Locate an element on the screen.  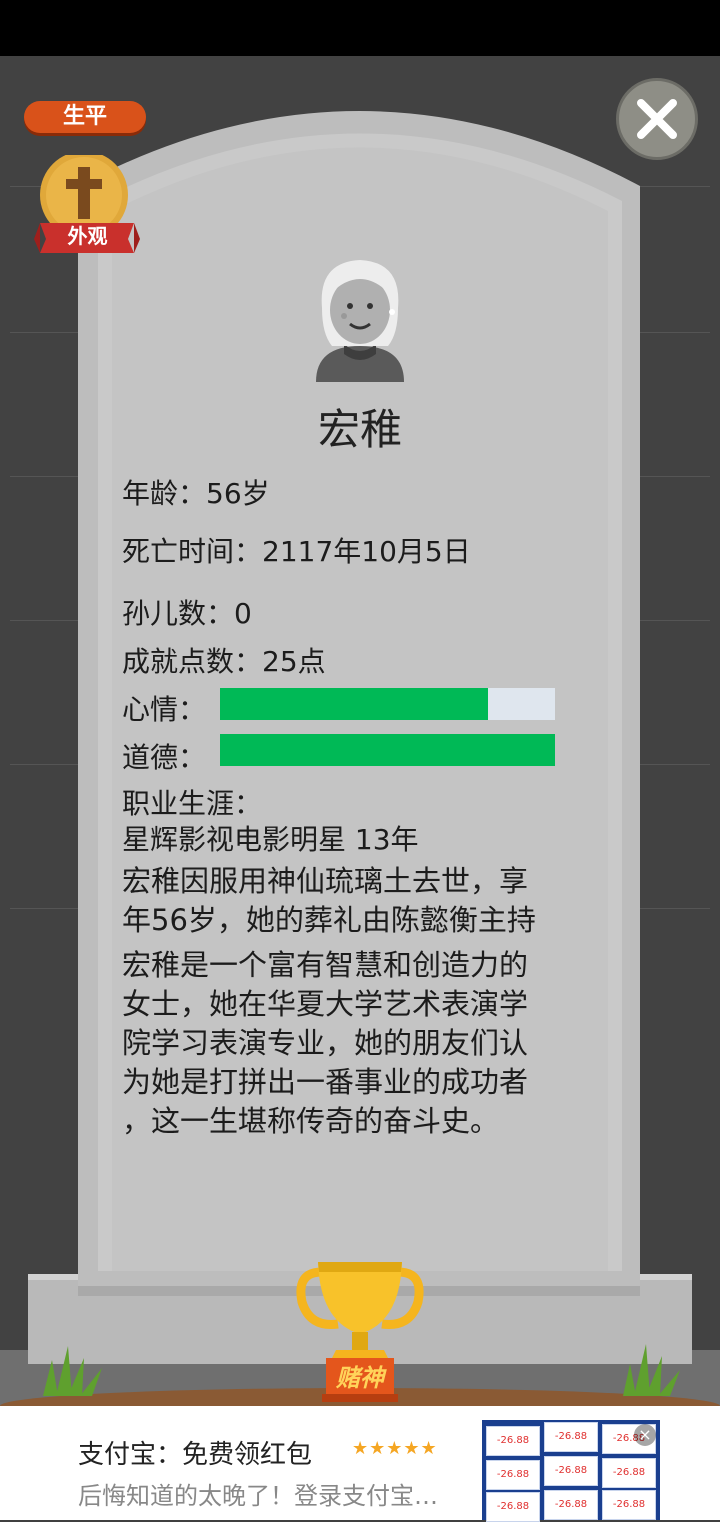
appearance-label: 外观 is located at coordinates (87, 236).